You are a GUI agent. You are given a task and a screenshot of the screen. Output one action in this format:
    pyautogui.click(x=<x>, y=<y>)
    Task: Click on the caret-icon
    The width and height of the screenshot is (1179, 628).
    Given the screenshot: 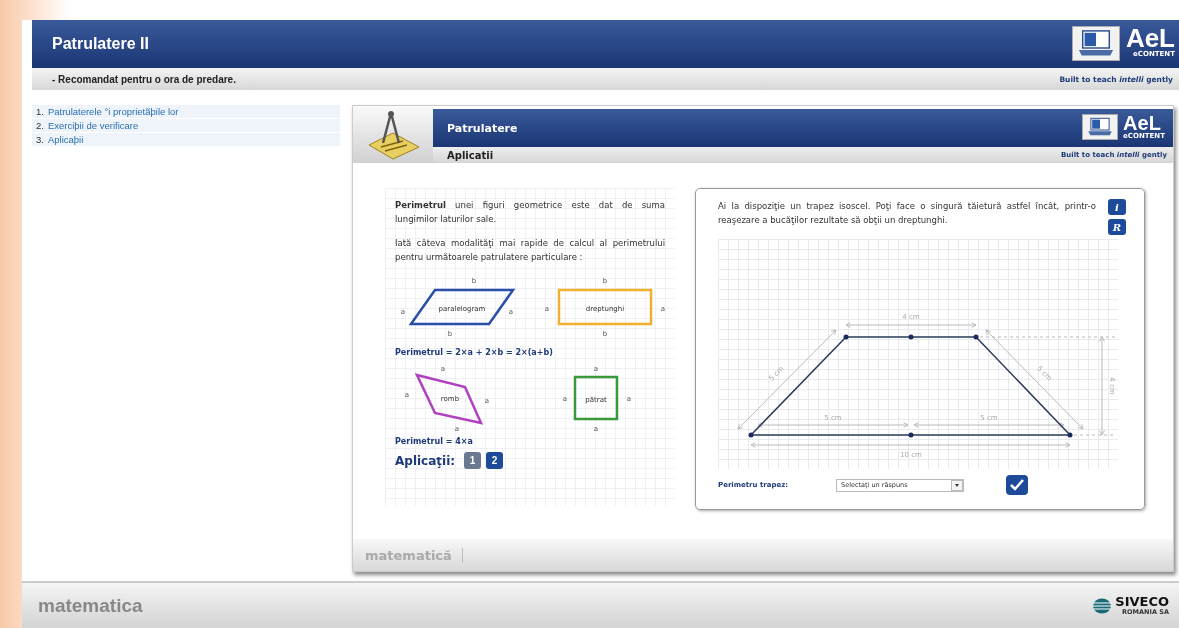 What is the action you would take?
    pyautogui.click(x=957, y=485)
    